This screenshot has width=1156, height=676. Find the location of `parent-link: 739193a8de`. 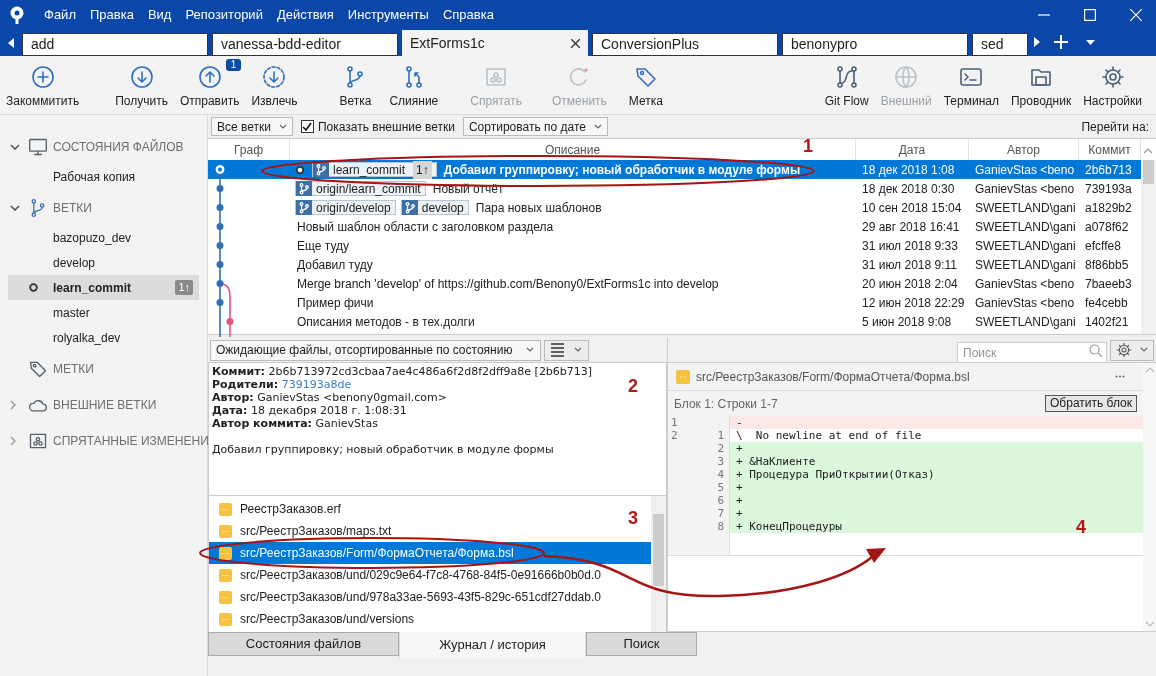

parent-link: 739193a8de is located at coordinates (316, 384).